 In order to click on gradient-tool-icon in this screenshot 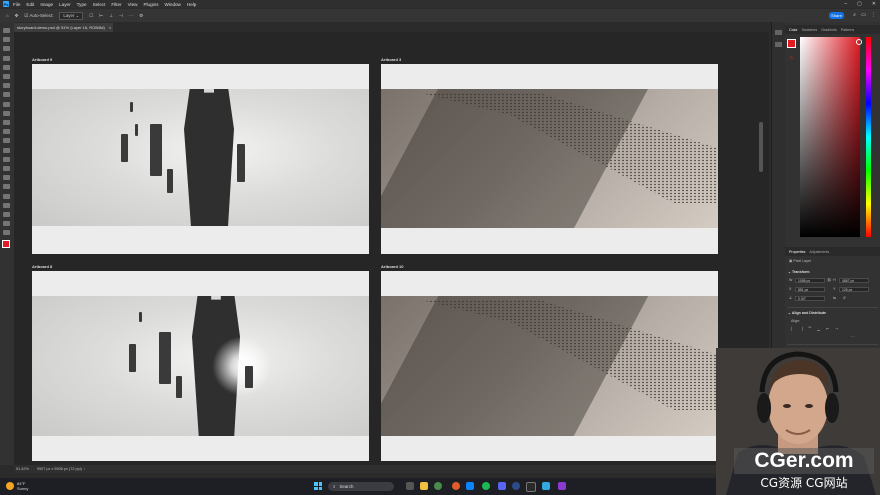, I will do `click(6, 150)`.